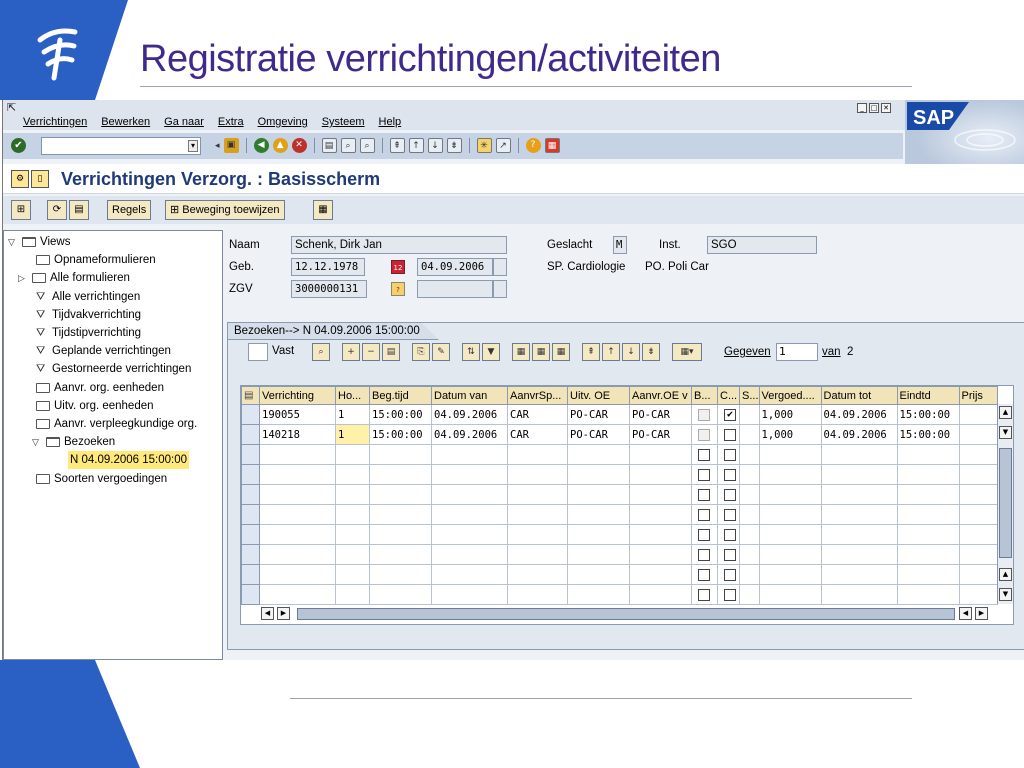  I want to click on scroll-far-left-icon: ◀, so click(965, 613).